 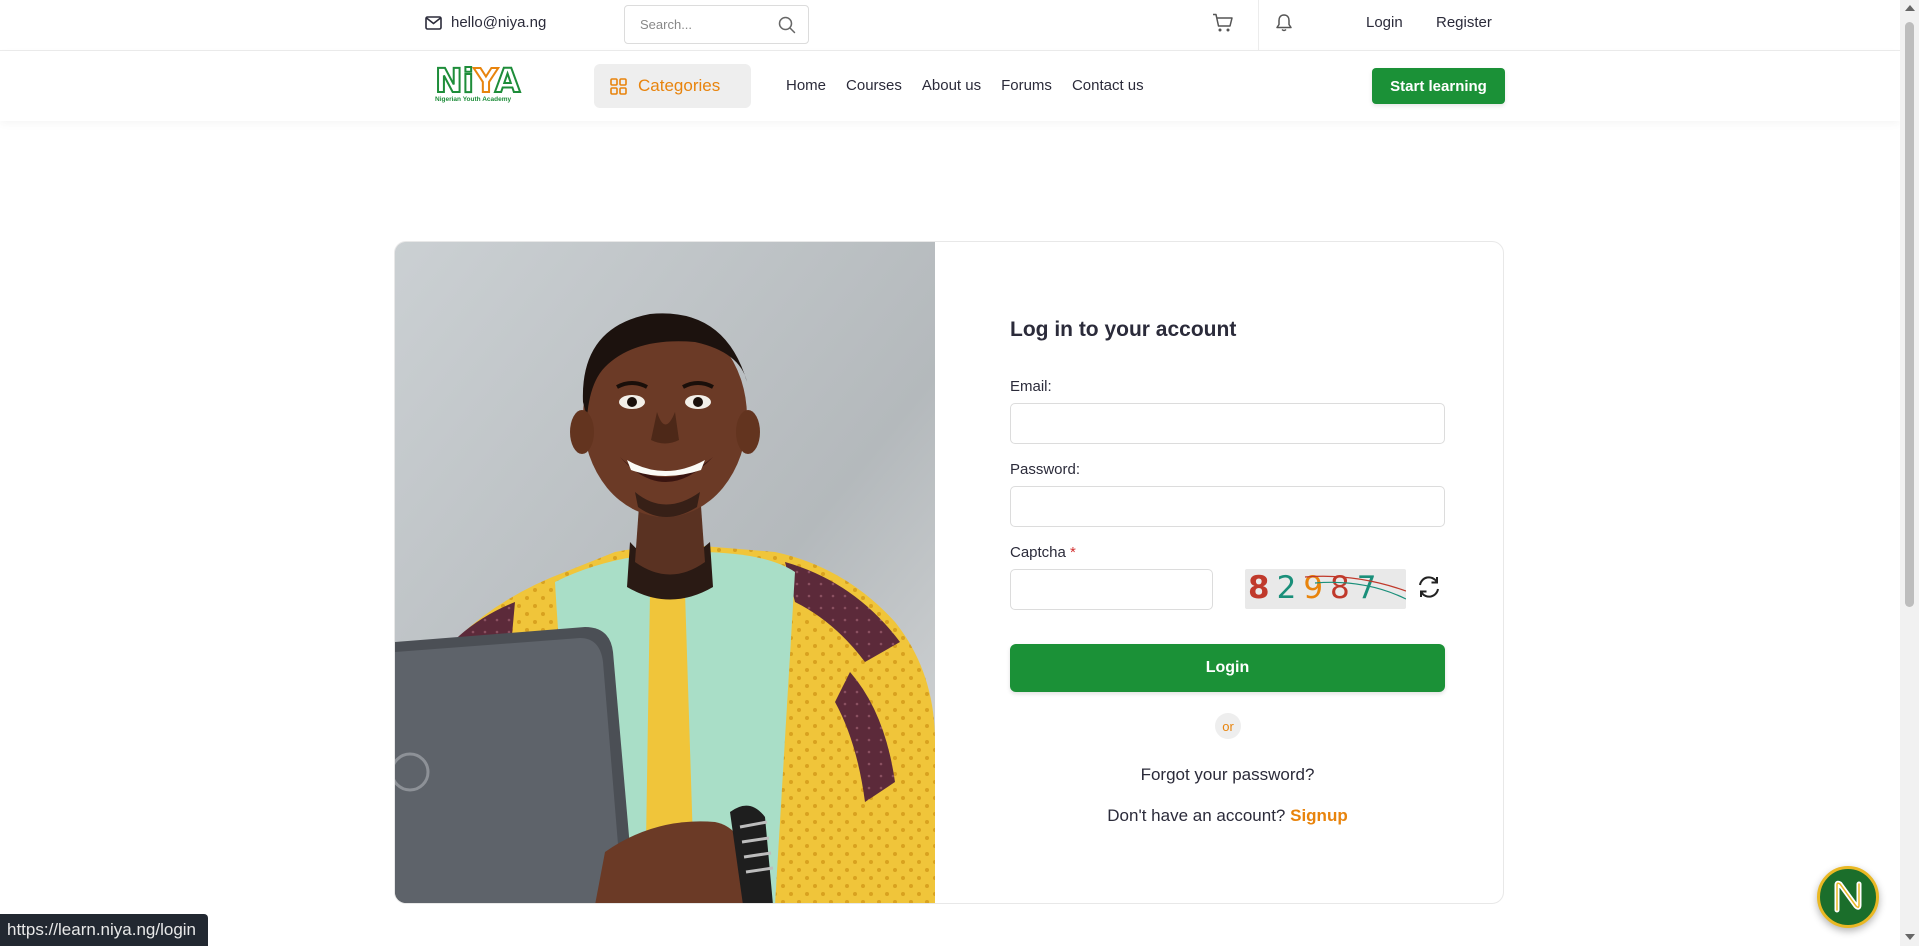 I want to click on nav-contact-us: Contact us, so click(x=1108, y=85).